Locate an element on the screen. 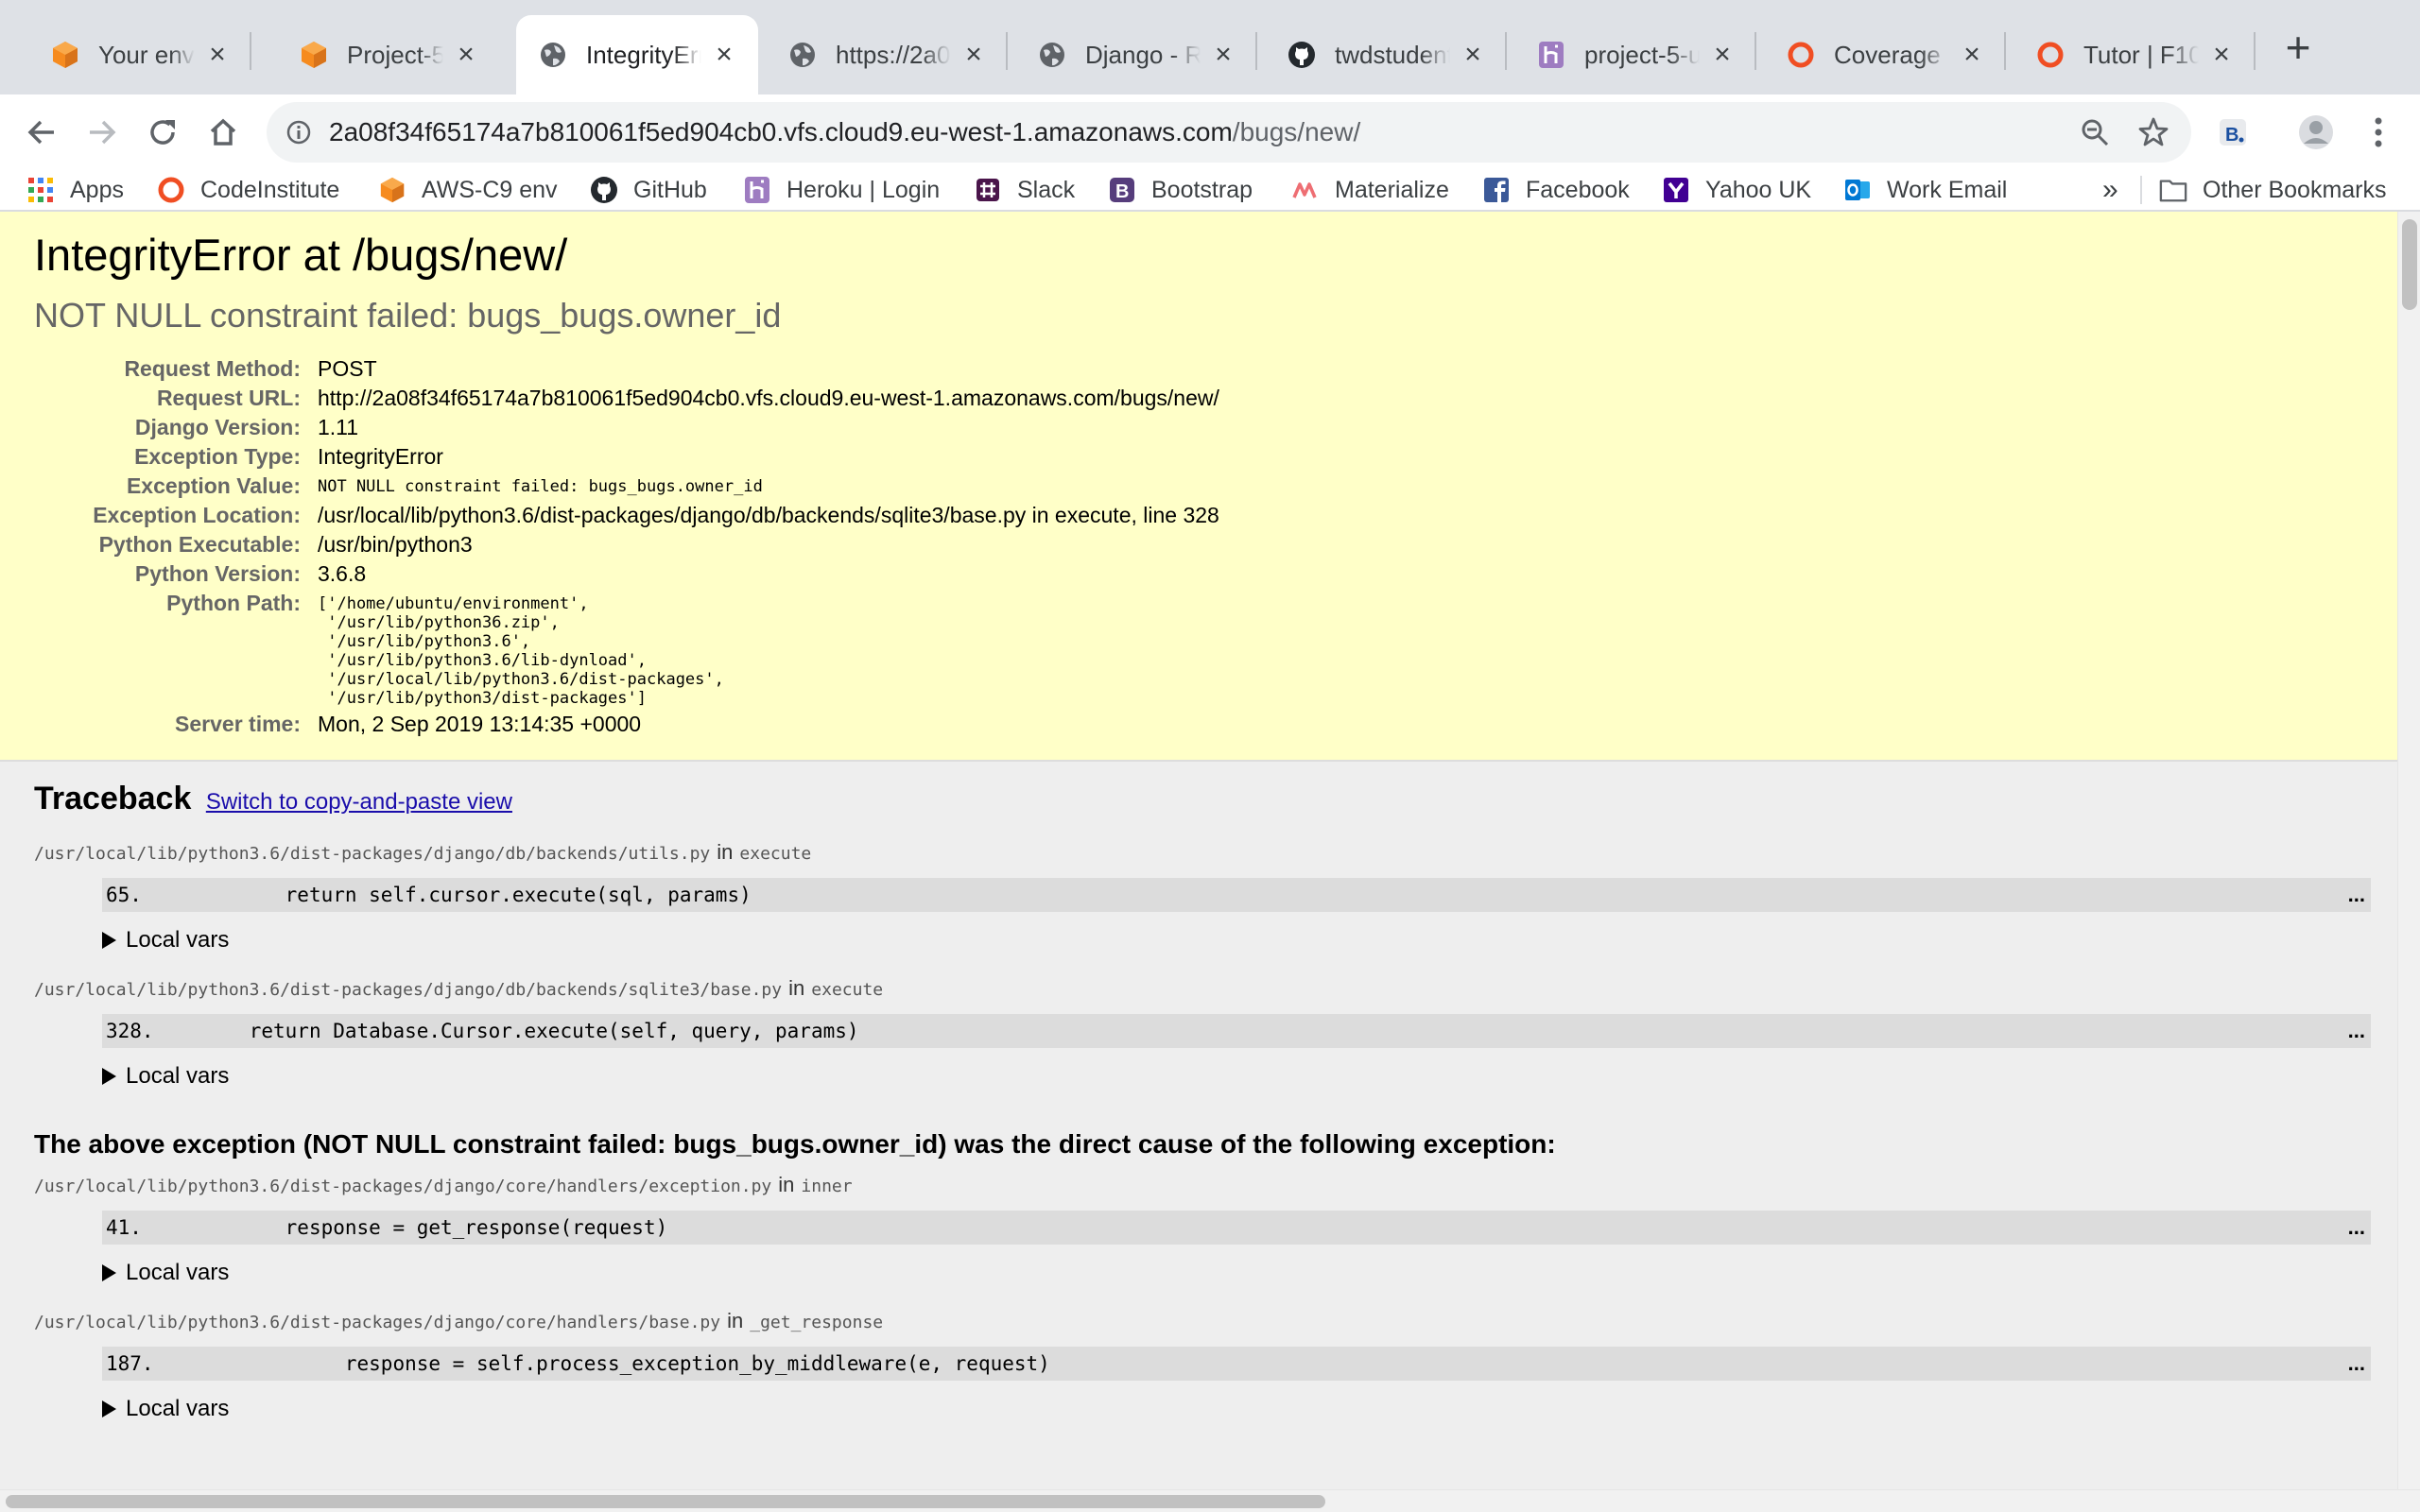 The width and height of the screenshot is (2420, 1512). tab-title: Project-5-Unicorn is located at coordinates (395, 54).